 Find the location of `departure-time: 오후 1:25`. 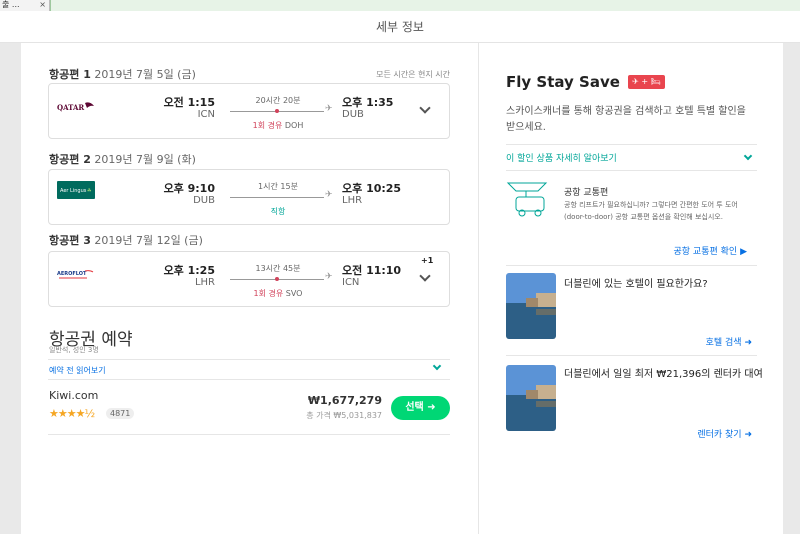

departure-time: 오후 1:25 is located at coordinates (189, 270).